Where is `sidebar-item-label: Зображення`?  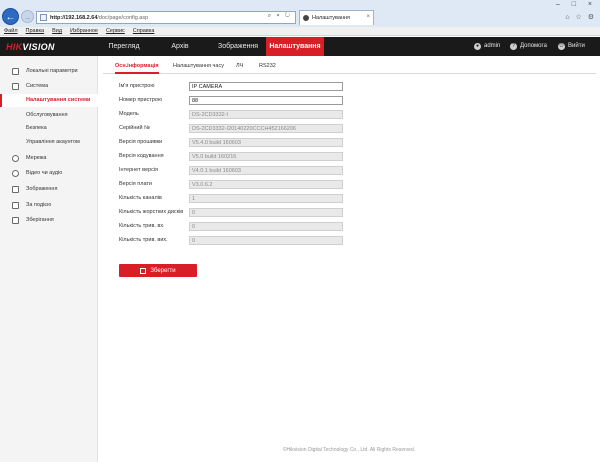 sidebar-item-label: Зображення is located at coordinates (42, 189).